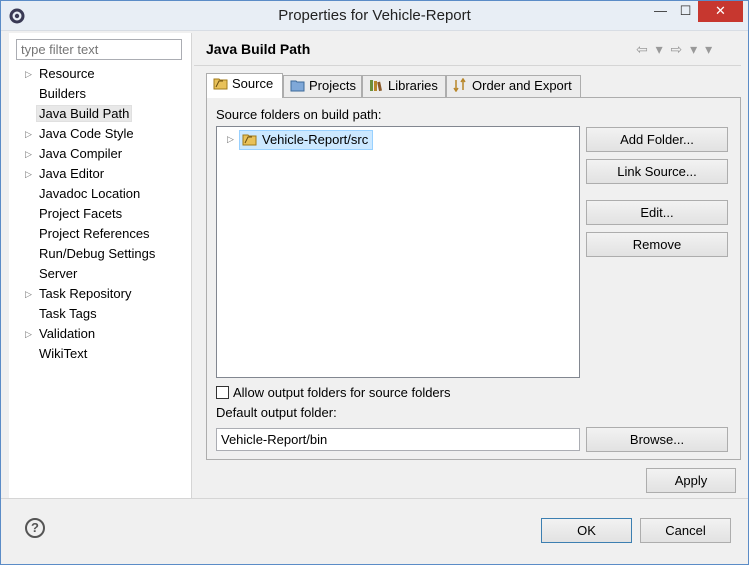 The width and height of the screenshot is (749, 565). What do you see at coordinates (459, 85) in the screenshot?
I see `order-export-icon` at bounding box center [459, 85].